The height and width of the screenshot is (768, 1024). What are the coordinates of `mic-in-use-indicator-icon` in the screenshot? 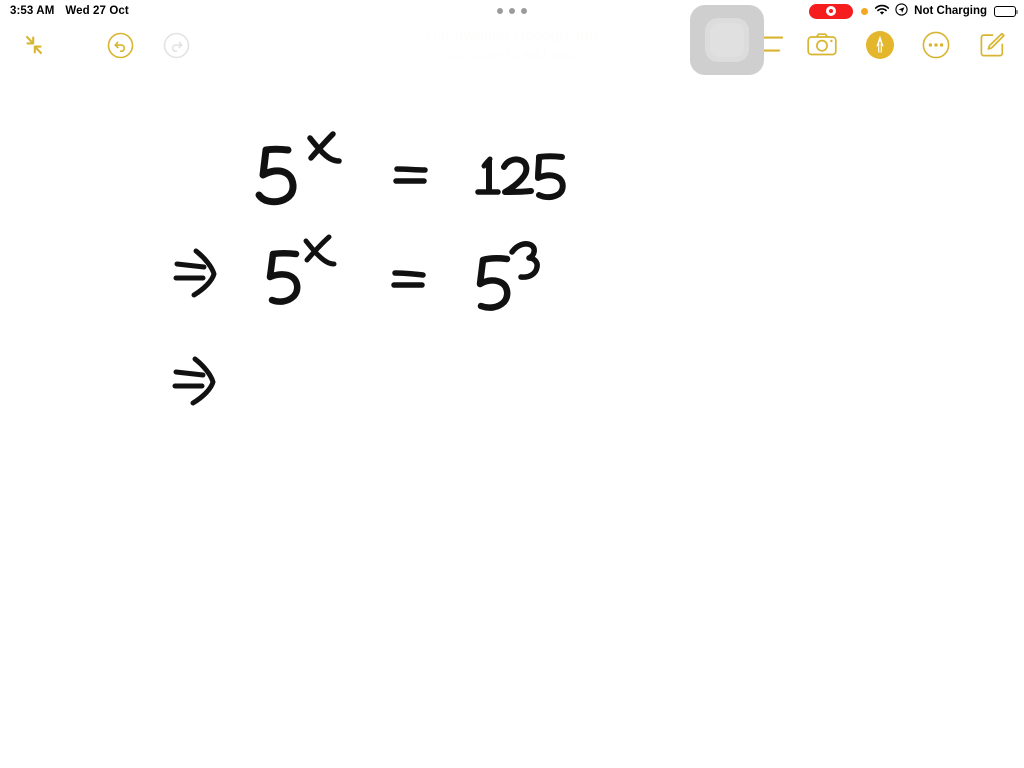 It's located at (865, 11).